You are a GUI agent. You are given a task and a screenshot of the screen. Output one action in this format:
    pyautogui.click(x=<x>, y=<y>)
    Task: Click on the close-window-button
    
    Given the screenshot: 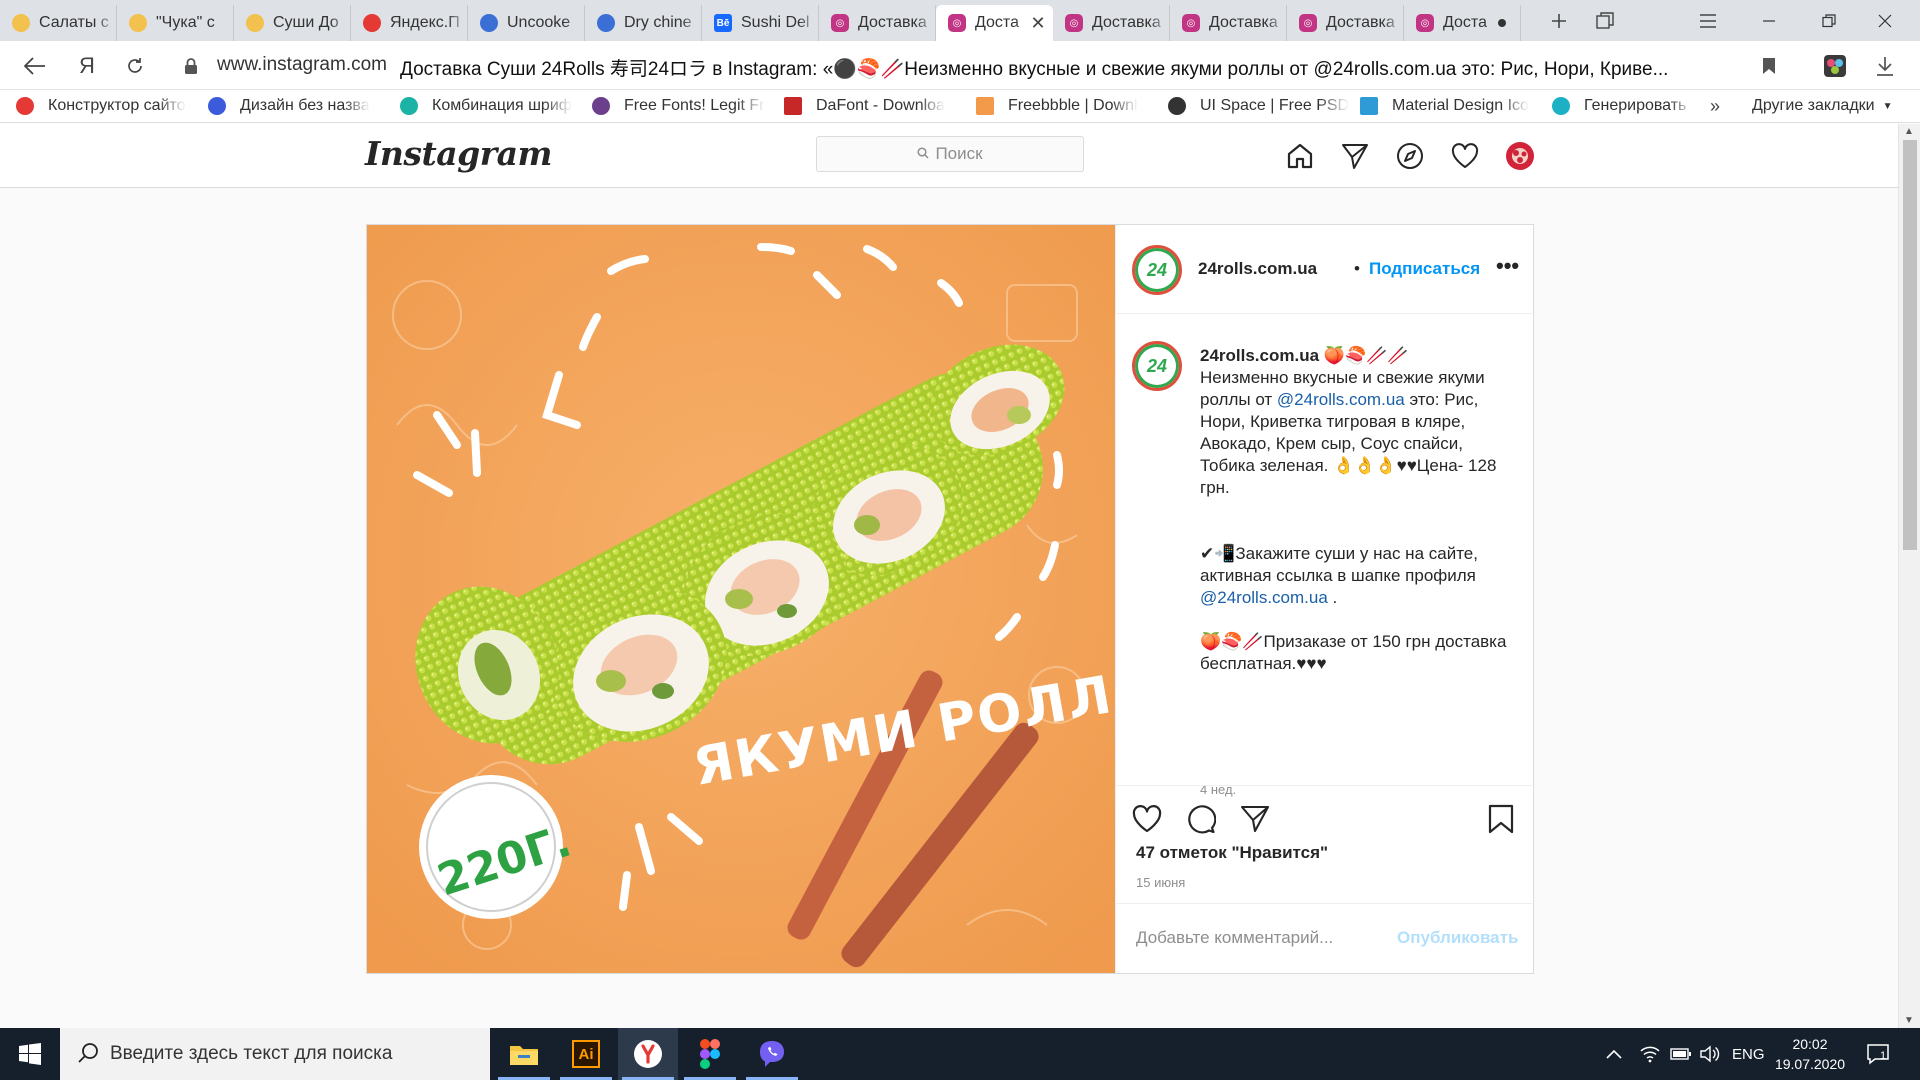 What is the action you would take?
    pyautogui.click(x=1885, y=21)
    